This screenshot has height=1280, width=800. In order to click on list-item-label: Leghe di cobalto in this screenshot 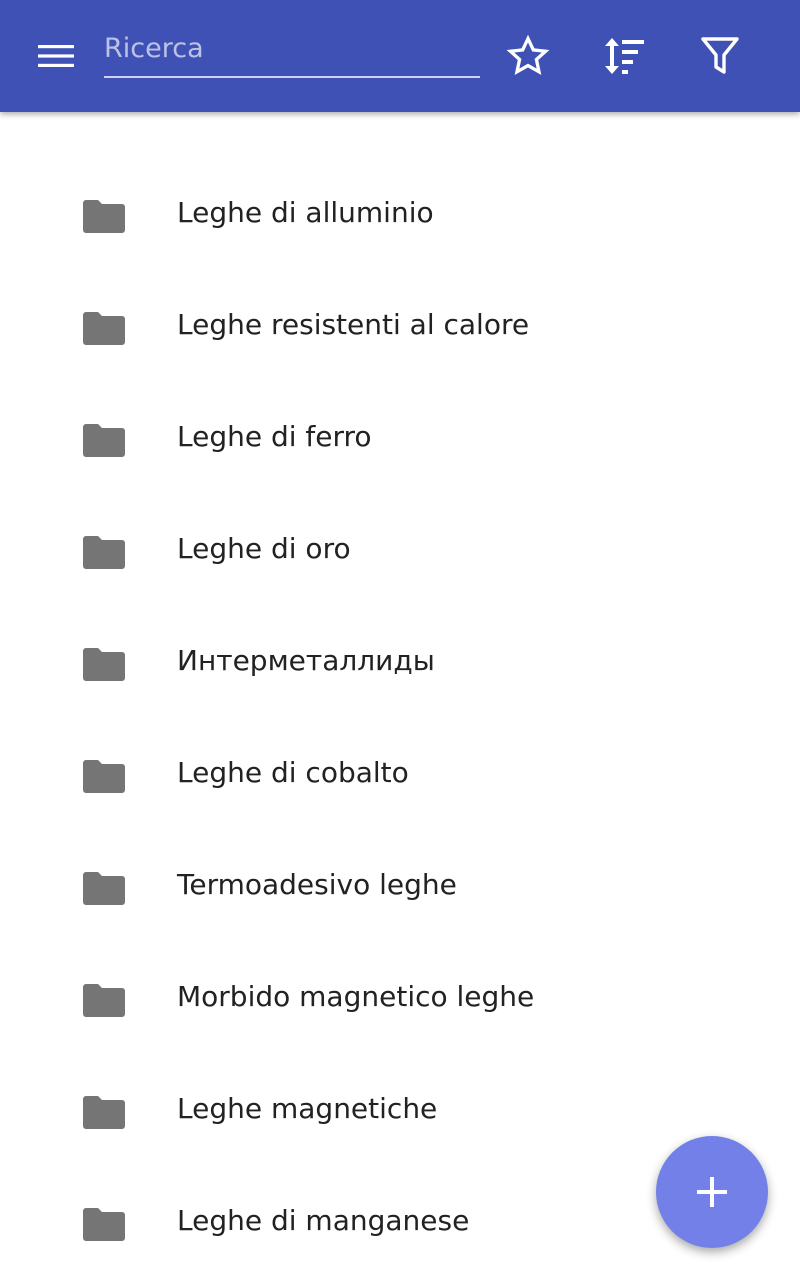, I will do `click(293, 772)`.